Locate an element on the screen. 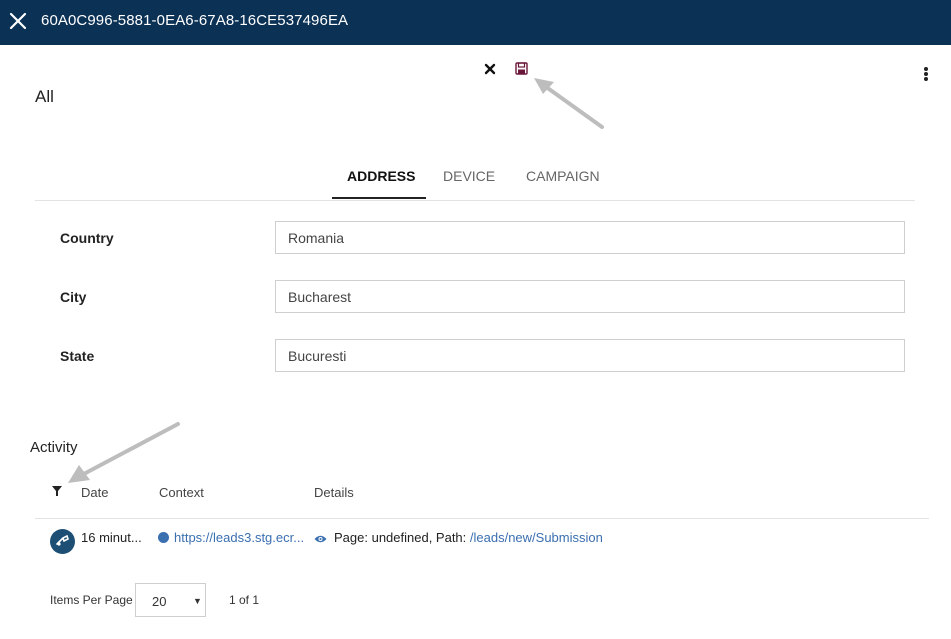 Image resolution: width=951 pixels, height=639 pixels. items-per-page-select: 20 ▼ is located at coordinates (170, 600).